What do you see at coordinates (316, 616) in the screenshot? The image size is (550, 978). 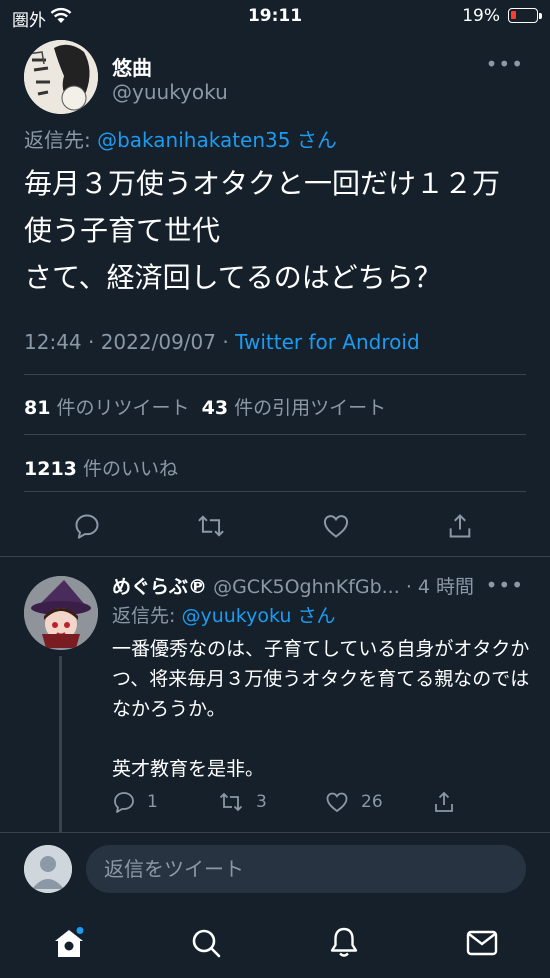 I see `reply-reply-to-suffix: さん` at bounding box center [316, 616].